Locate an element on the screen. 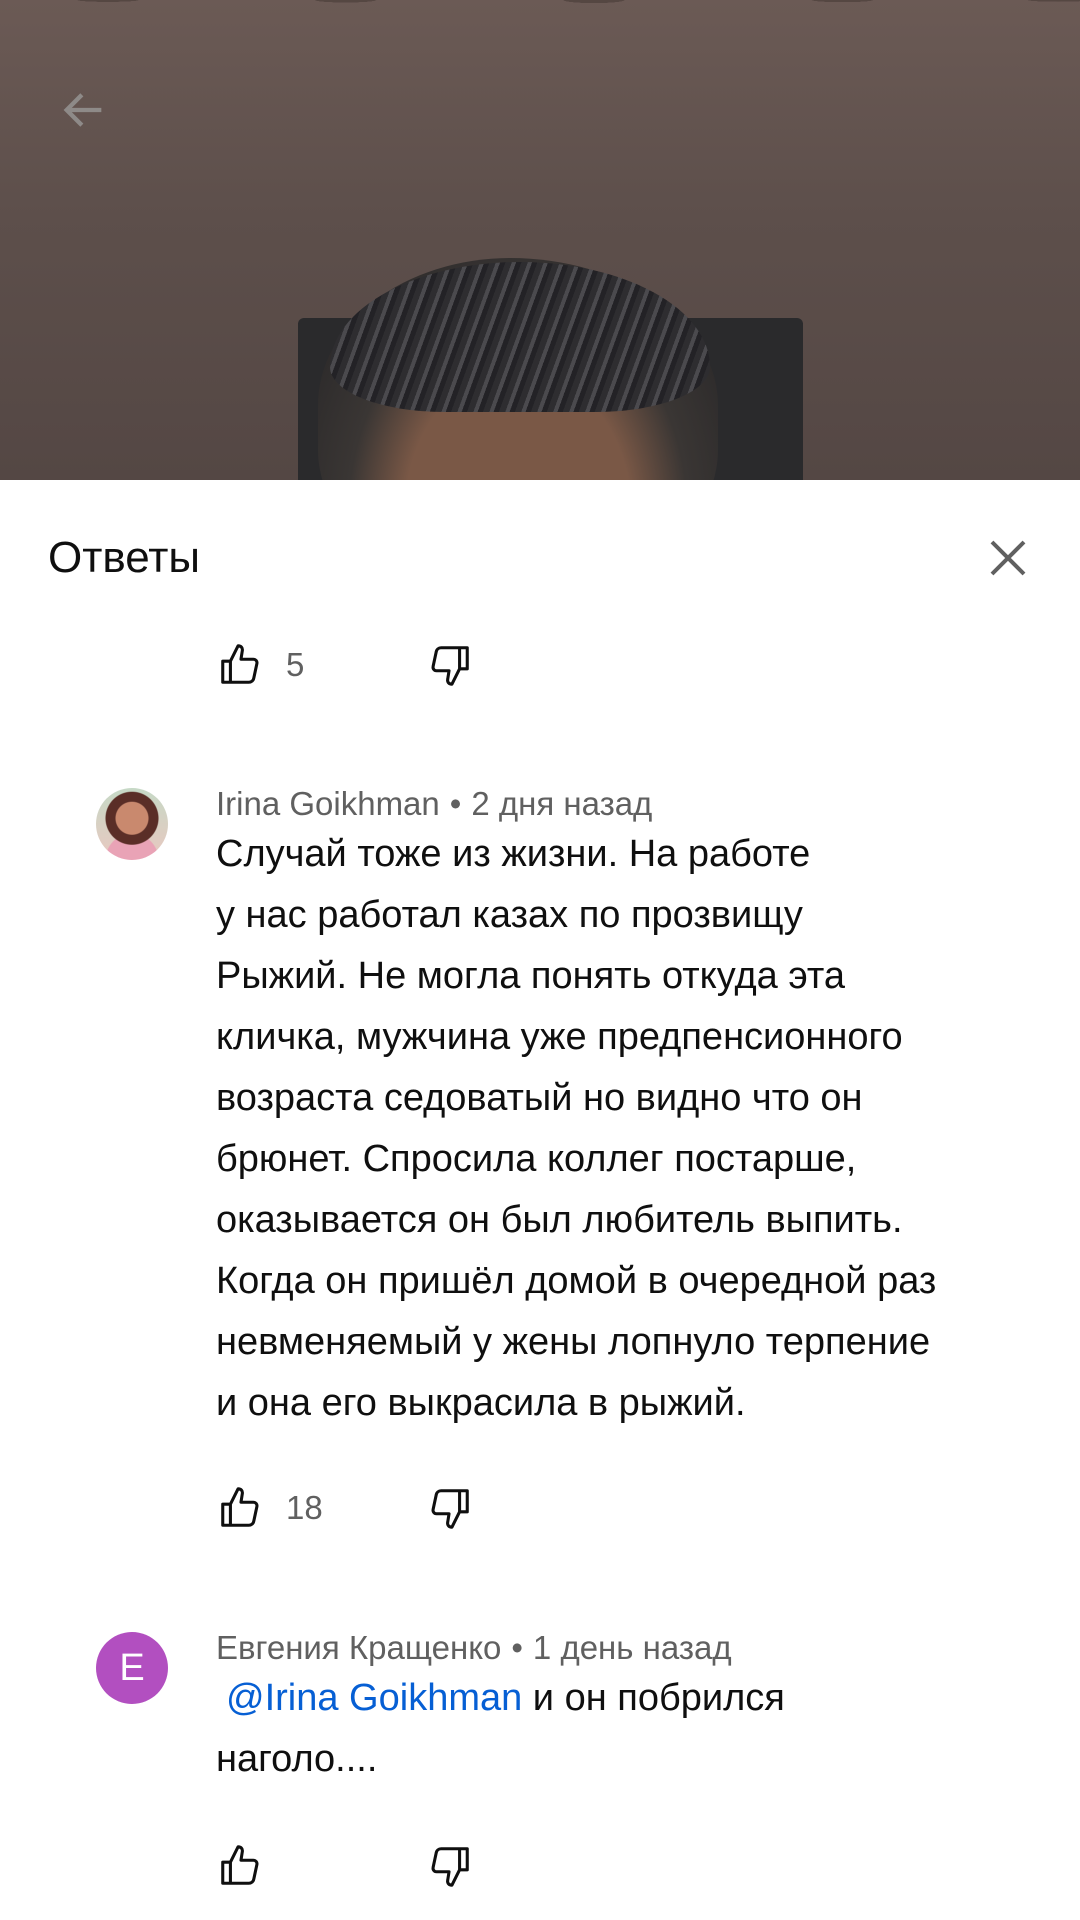 Image resolution: width=1080 pixels, height=1920 pixels. comment-author: Евгения Кращенко is located at coordinates (358, 1647).